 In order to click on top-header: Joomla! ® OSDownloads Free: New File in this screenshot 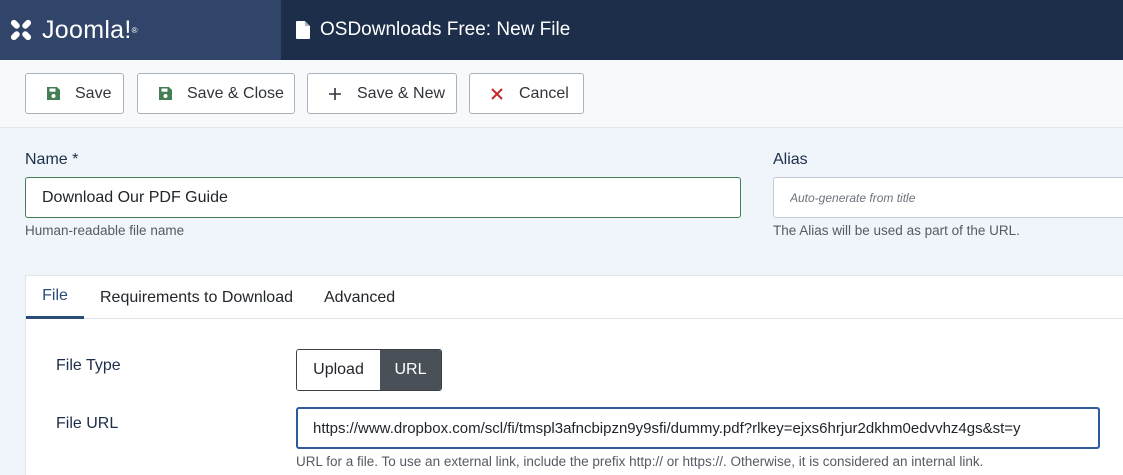, I will do `click(561, 30)`.